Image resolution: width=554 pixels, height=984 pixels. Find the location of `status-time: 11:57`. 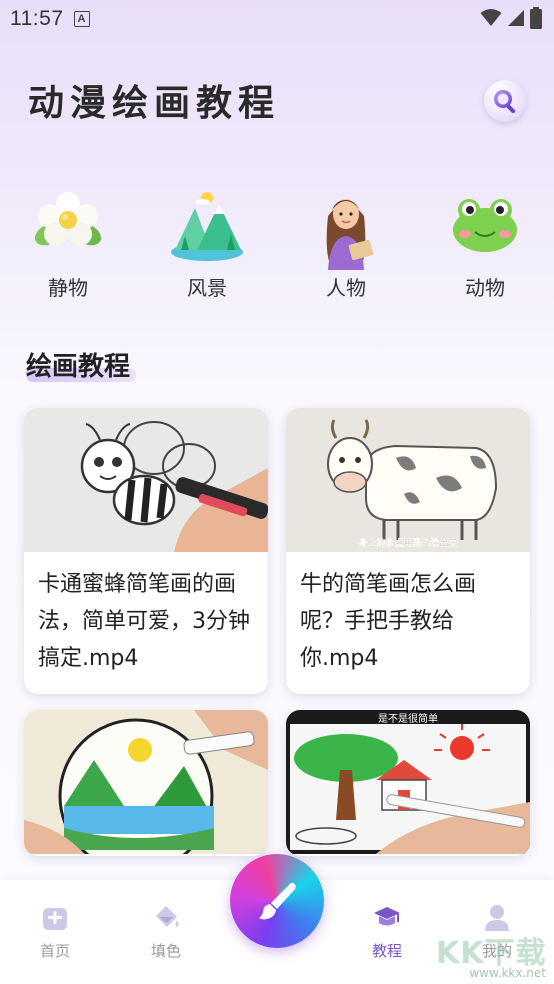

status-time: 11:57 is located at coordinates (37, 18).